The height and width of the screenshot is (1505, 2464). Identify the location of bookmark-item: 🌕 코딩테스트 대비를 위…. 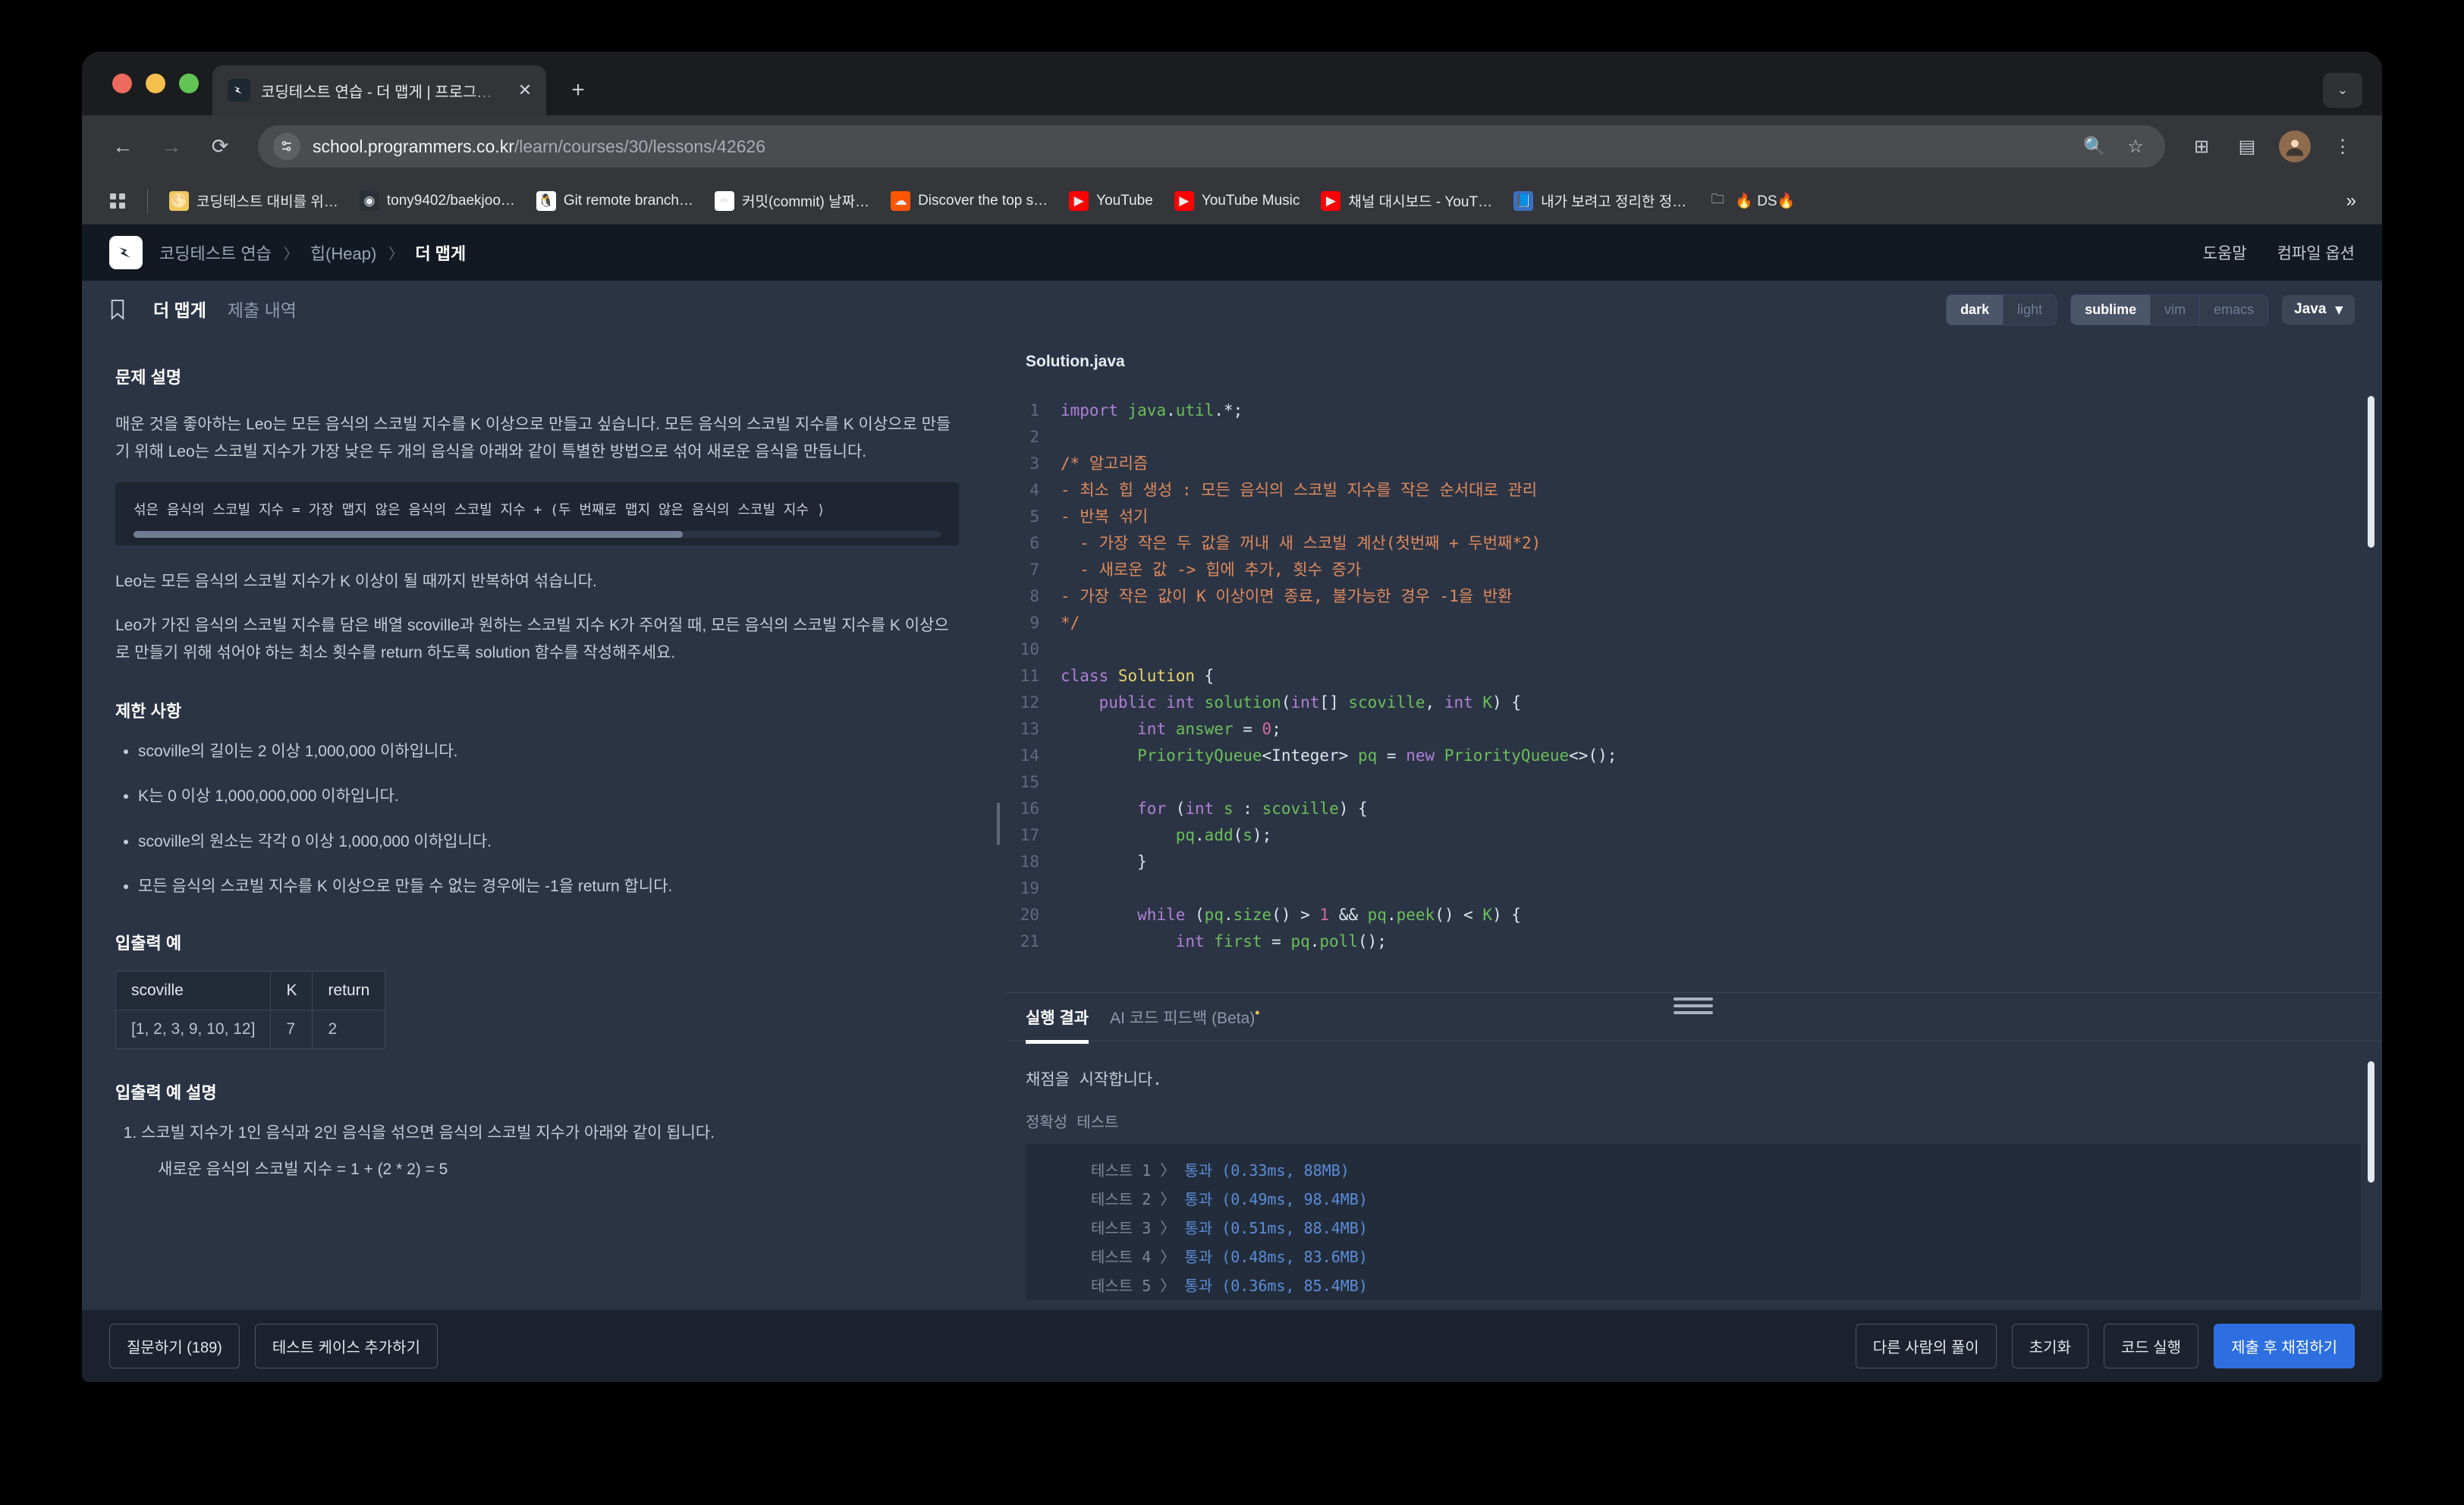
(253, 200).